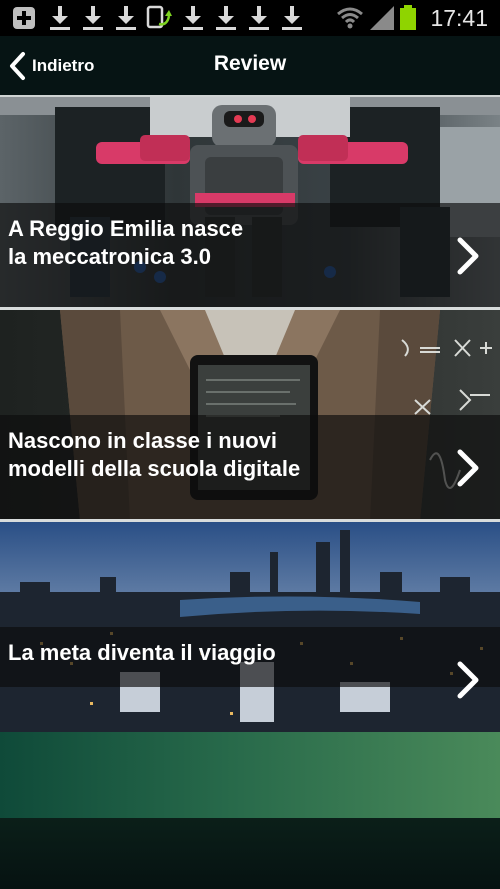 This screenshot has width=500, height=889. What do you see at coordinates (250, 775) in the screenshot?
I see `bottom-banner` at bounding box center [250, 775].